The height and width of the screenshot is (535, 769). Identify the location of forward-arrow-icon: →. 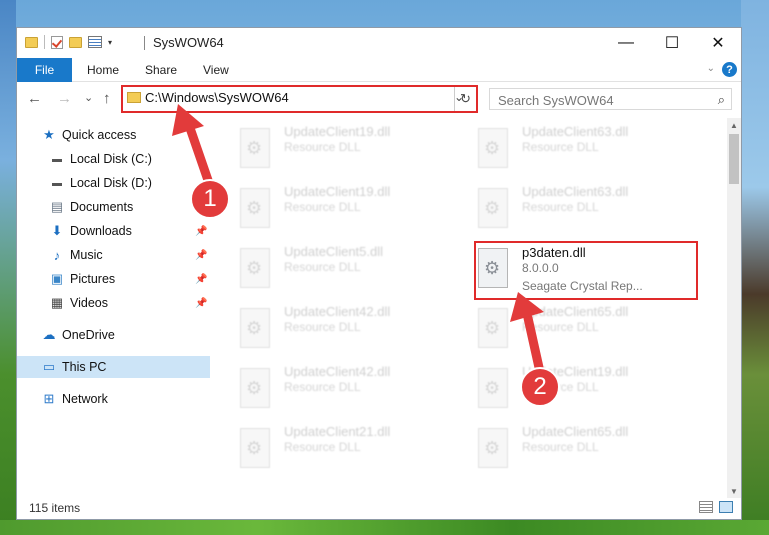
(64, 98).